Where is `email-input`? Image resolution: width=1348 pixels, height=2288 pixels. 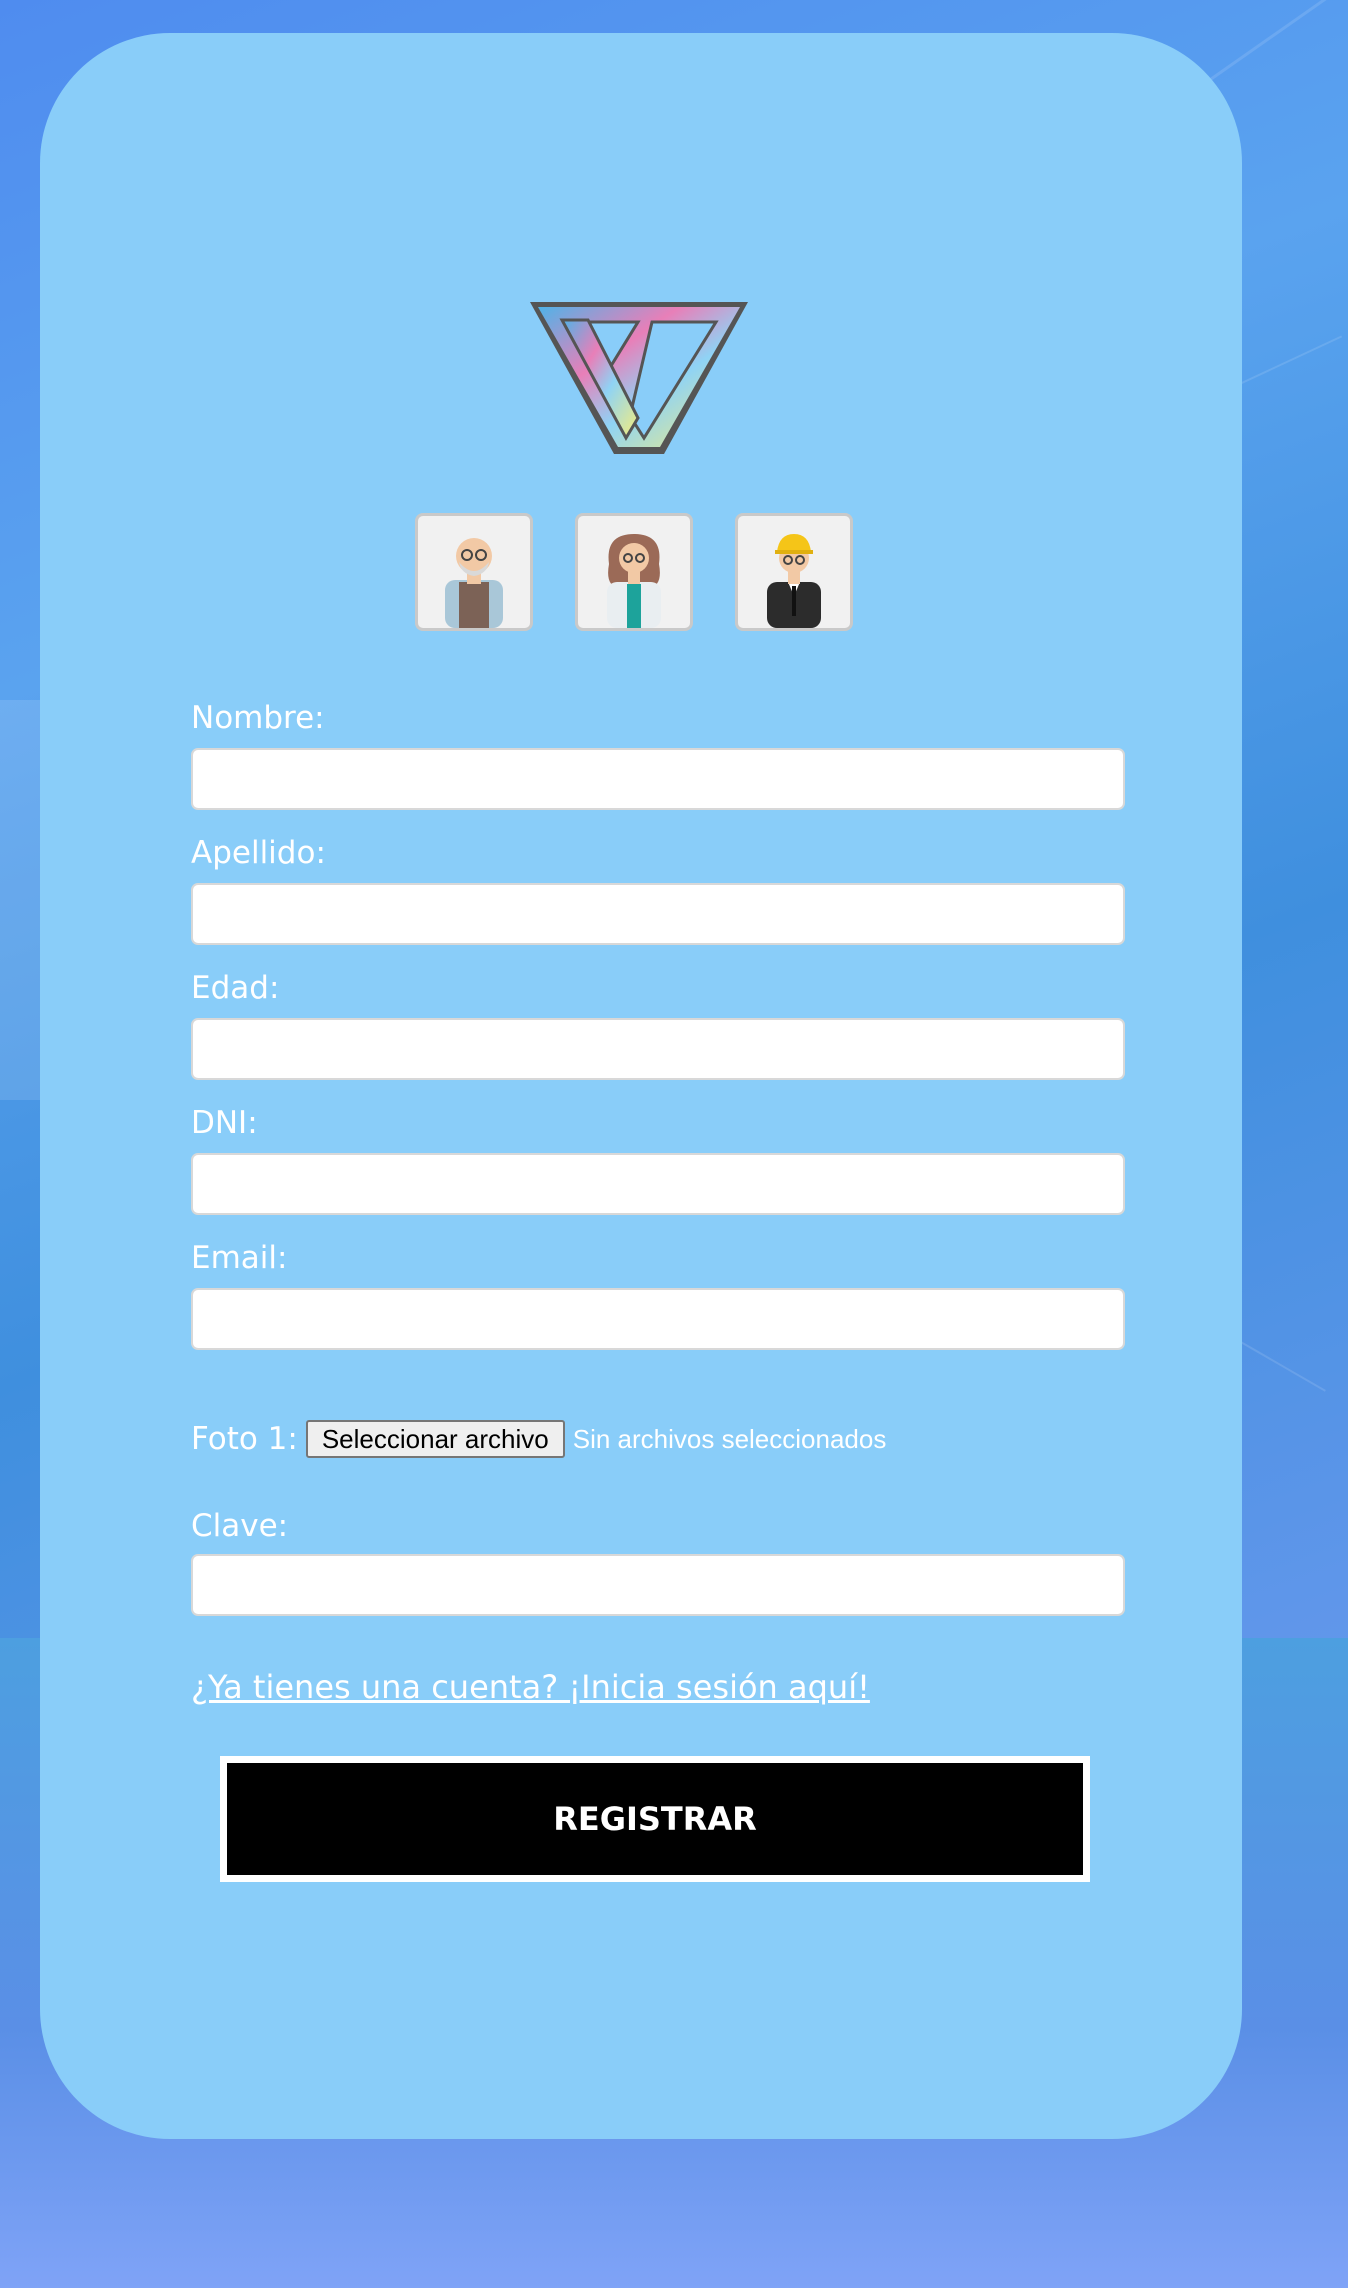
email-input is located at coordinates (658, 1319).